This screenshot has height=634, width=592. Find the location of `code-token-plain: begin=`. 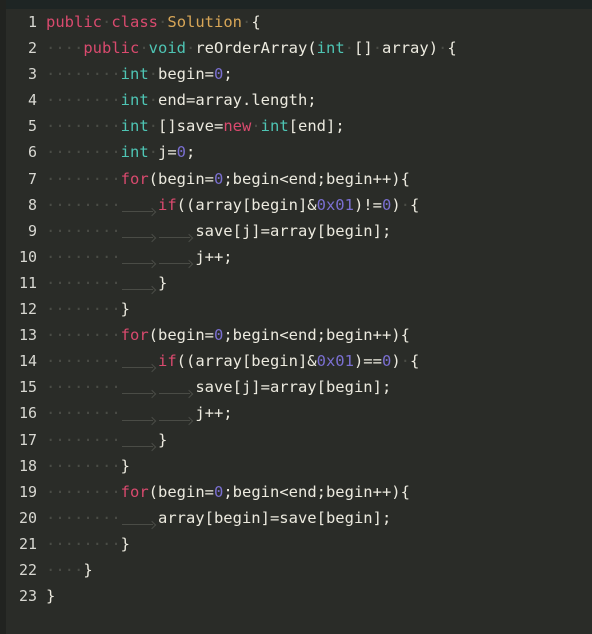

code-token-plain: begin= is located at coordinates (186, 74).